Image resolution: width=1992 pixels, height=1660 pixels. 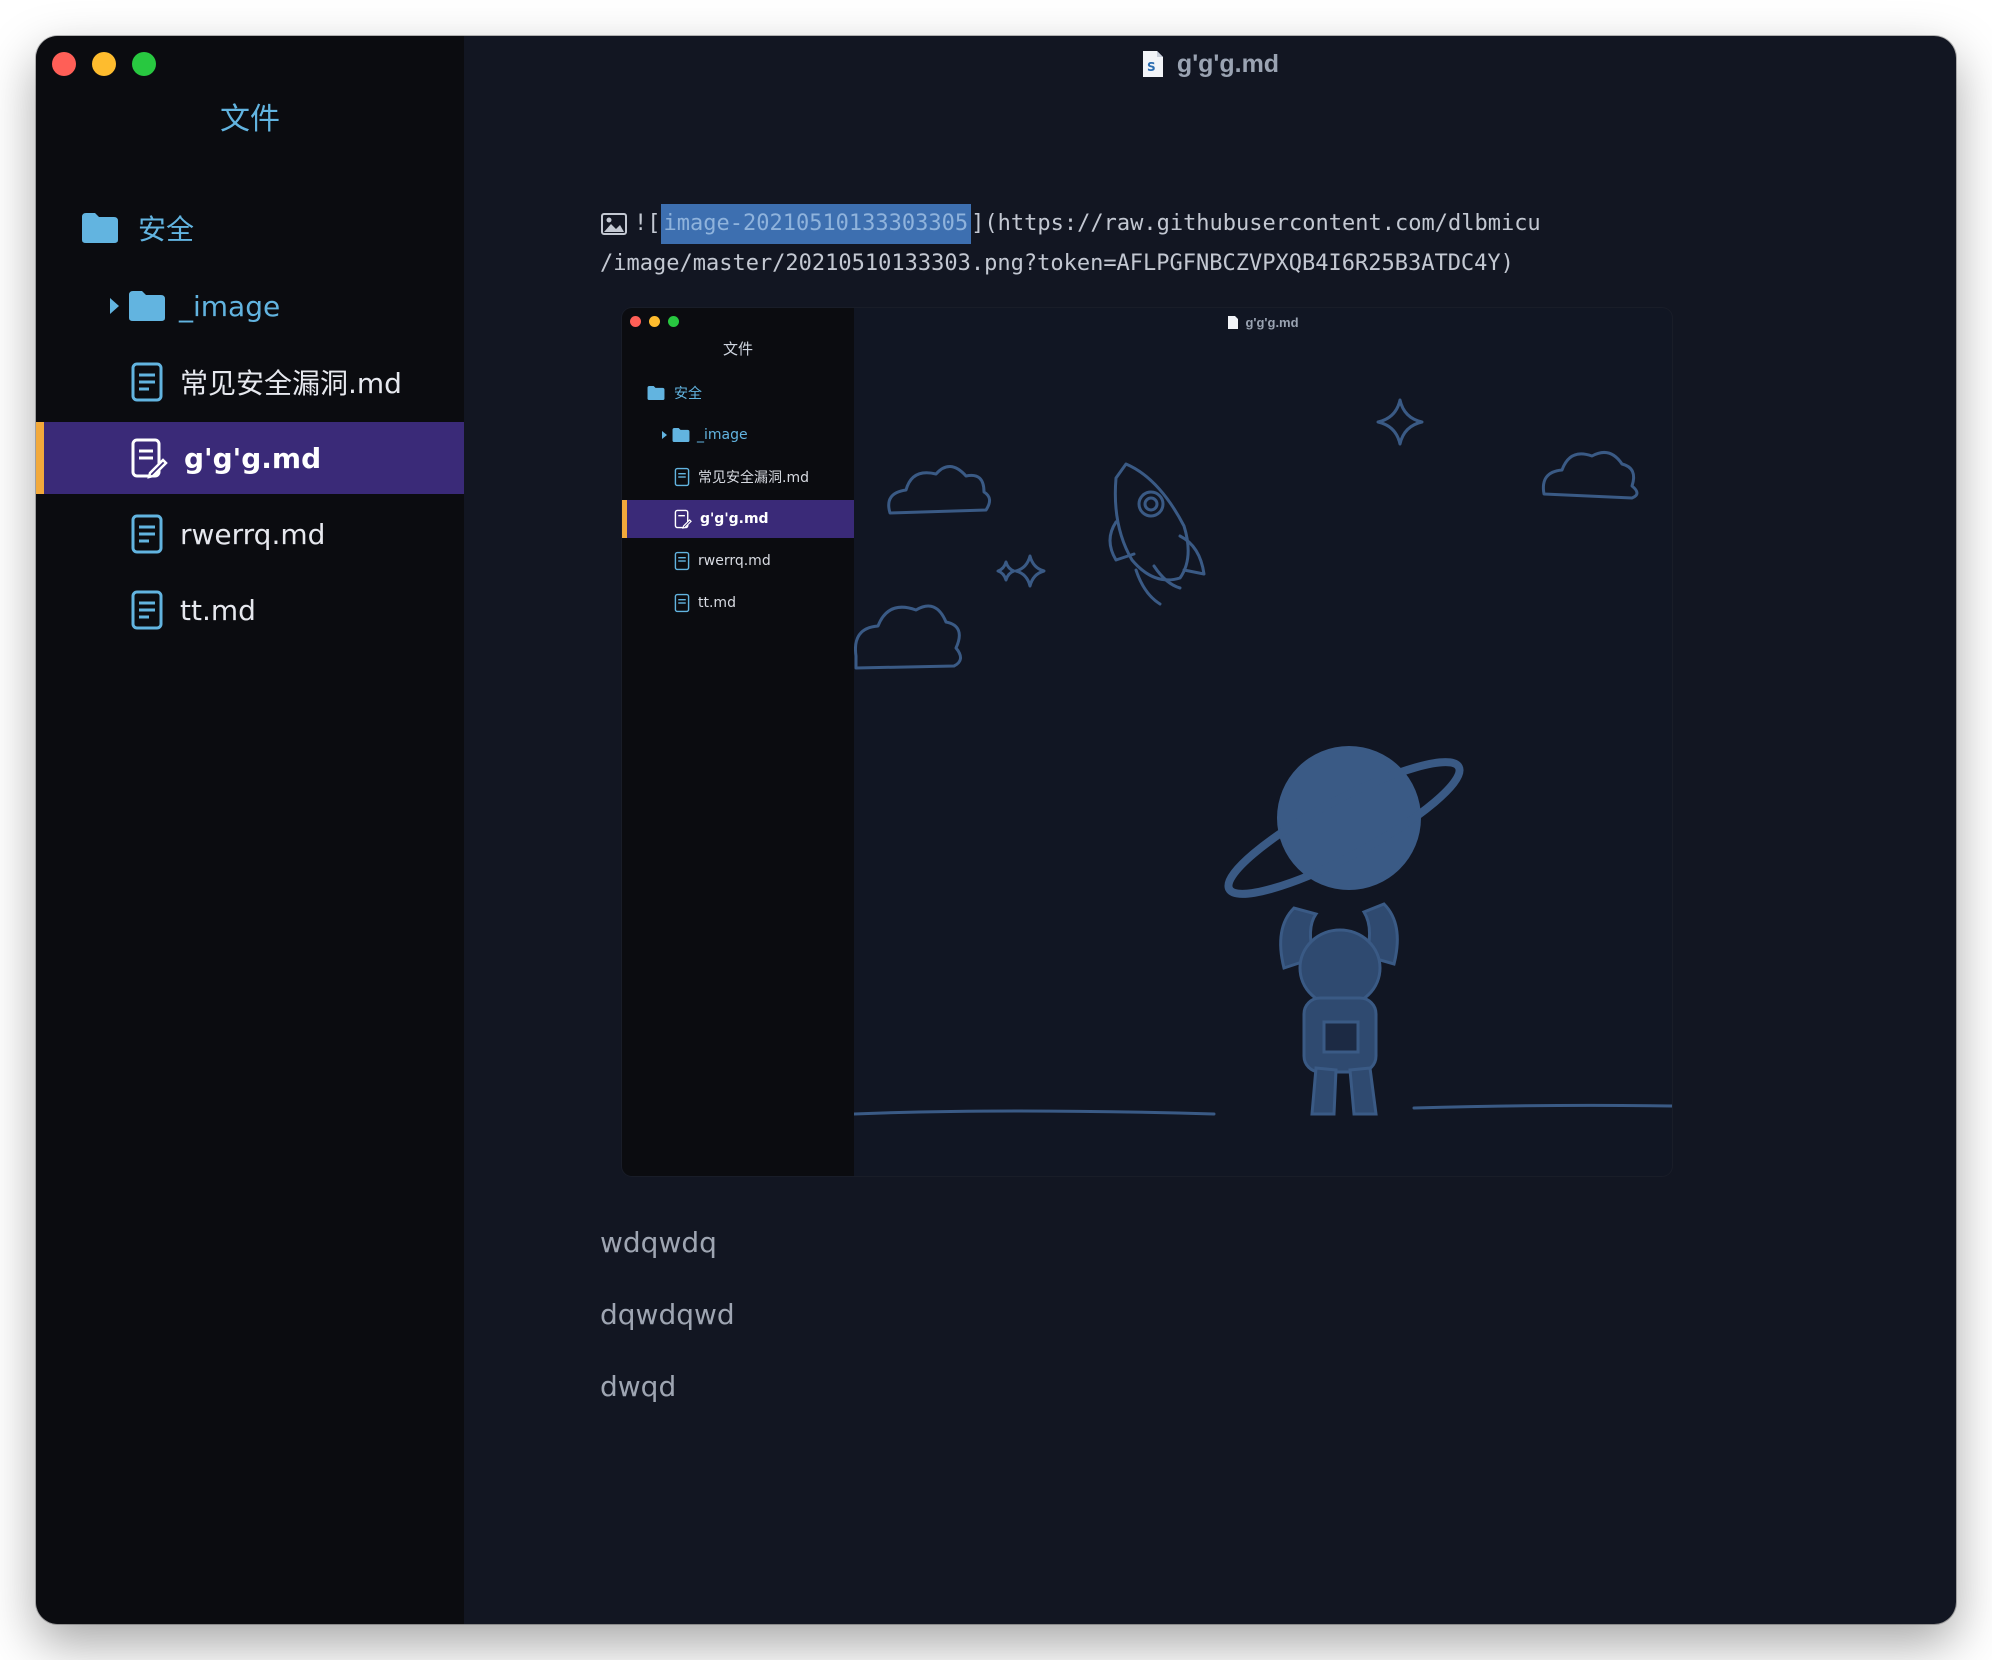 I want to click on window-controls, so click(x=104, y=64).